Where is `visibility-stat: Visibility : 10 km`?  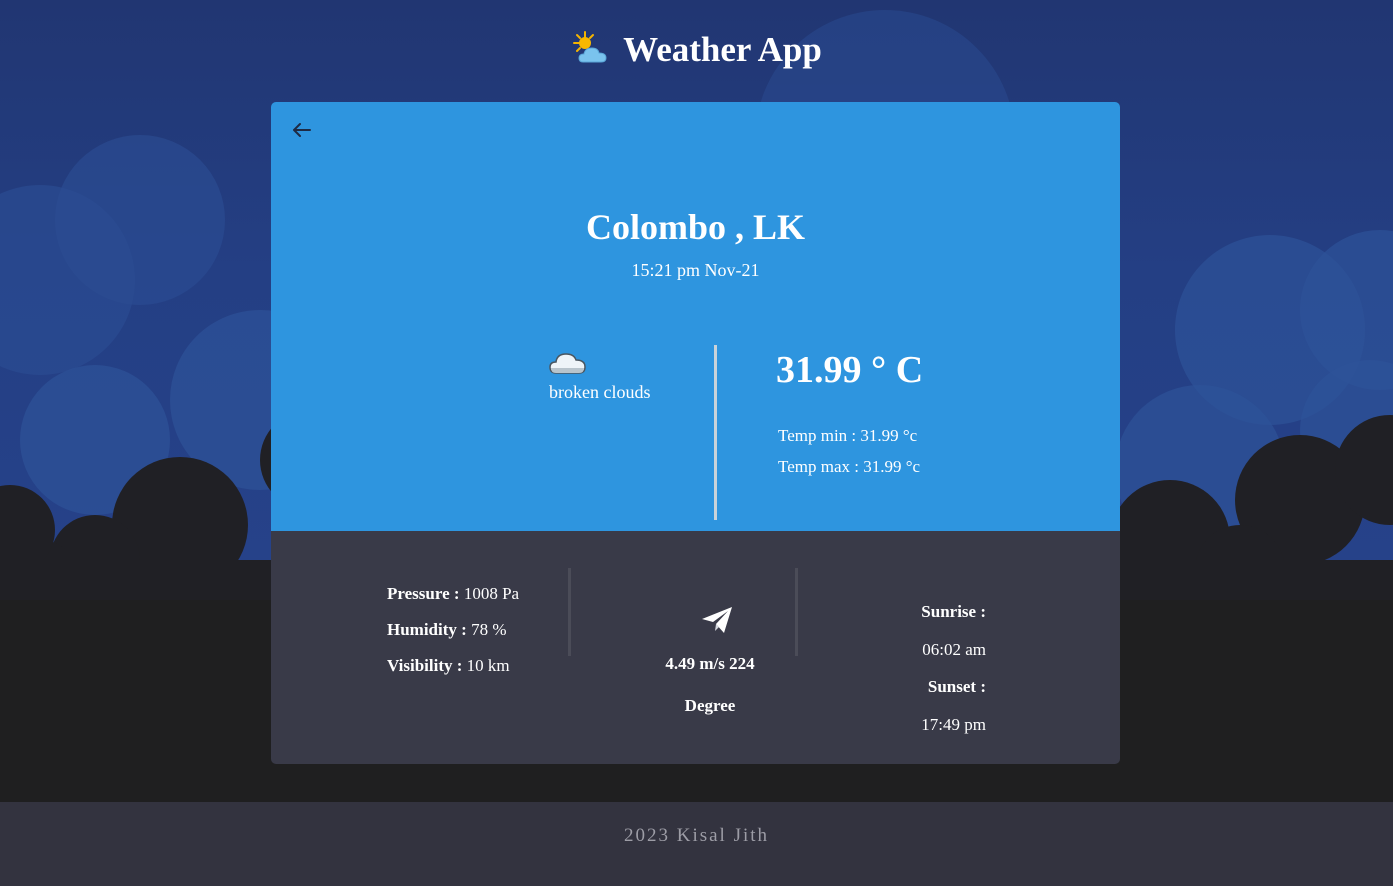 visibility-stat: Visibility : 10 km is located at coordinates (448, 666).